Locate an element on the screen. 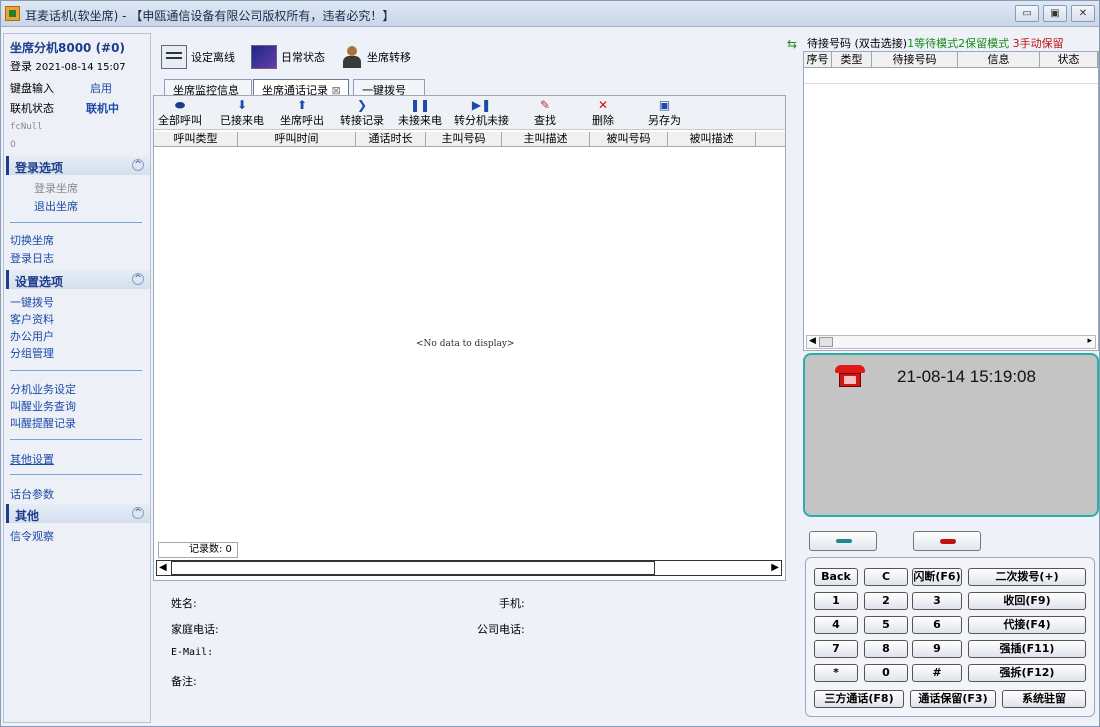 Image resolution: width=1100 pixels, height=727 pixels. agent-transfer-button: 坐席转移 is located at coordinates (376, 57).